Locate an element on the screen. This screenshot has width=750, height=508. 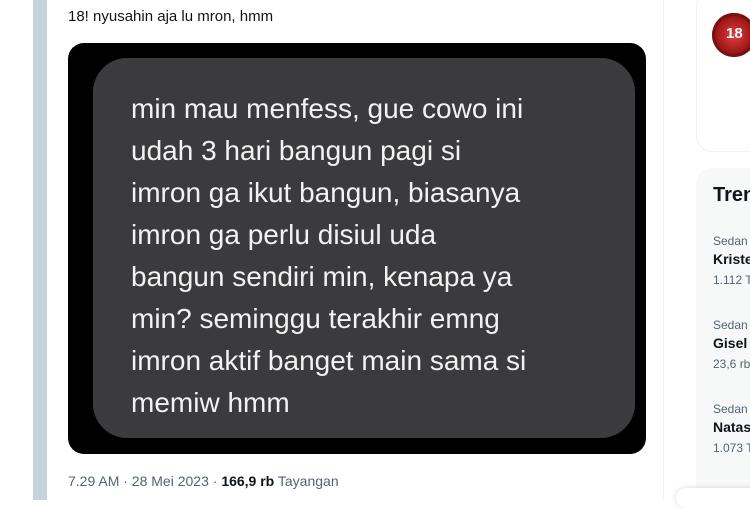
avatar: 18 is located at coordinates (731, 35).